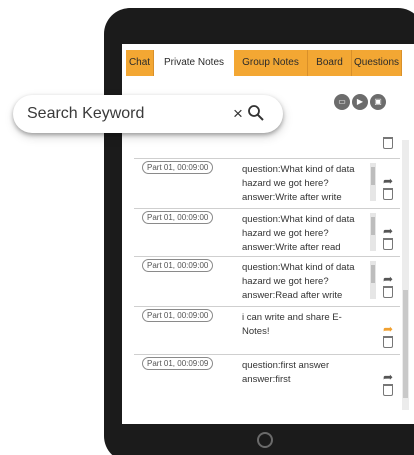 This screenshot has width=414, height=455. Describe the element at coordinates (377, 63) in the screenshot. I see `tab-questions: Questions` at that location.